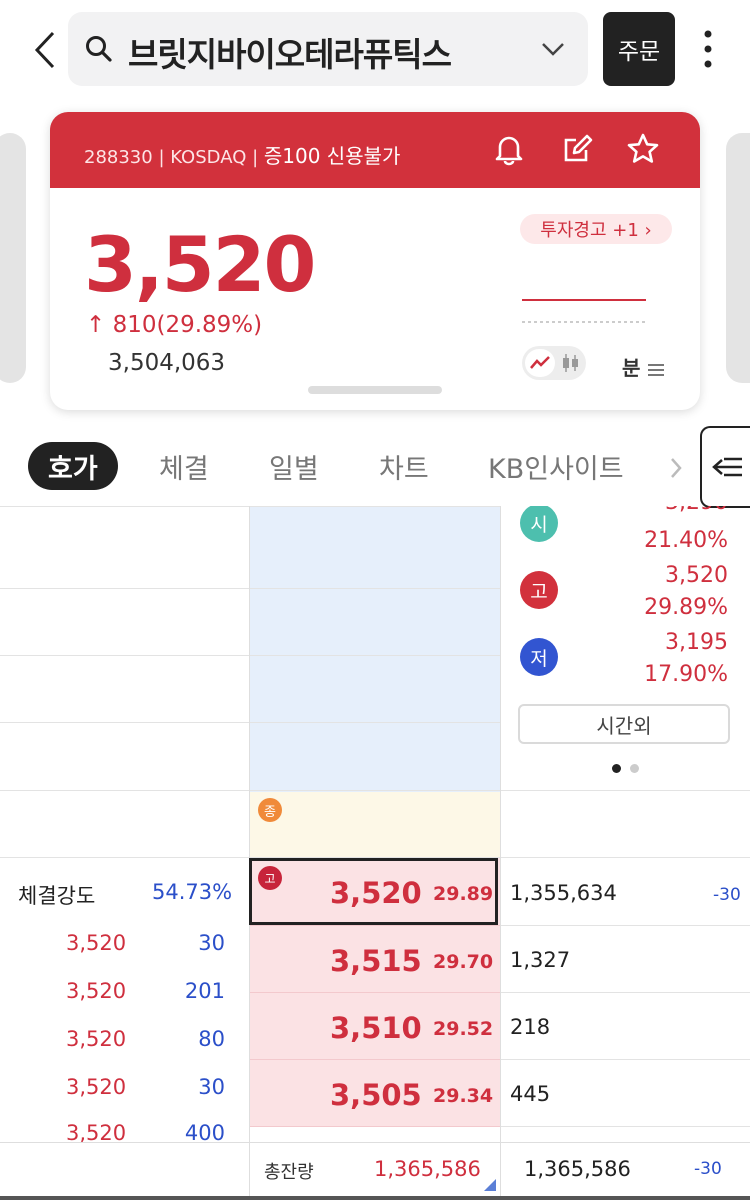  What do you see at coordinates (490, 1185) in the screenshot?
I see `corner-indicator` at bounding box center [490, 1185].